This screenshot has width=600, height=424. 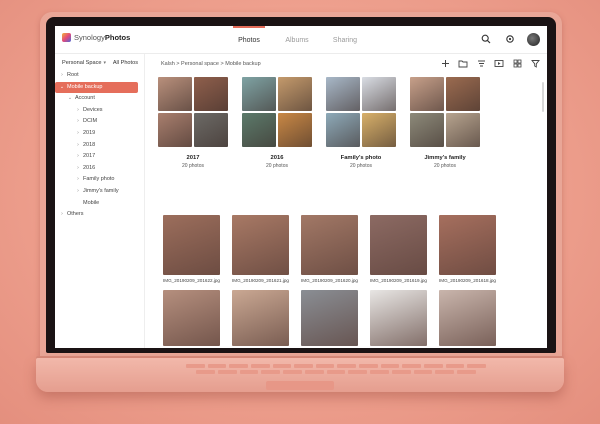 What do you see at coordinates (99, 204) in the screenshot?
I see `sidebar-item-mobile: Mobile` at bounding box center [99, 204].